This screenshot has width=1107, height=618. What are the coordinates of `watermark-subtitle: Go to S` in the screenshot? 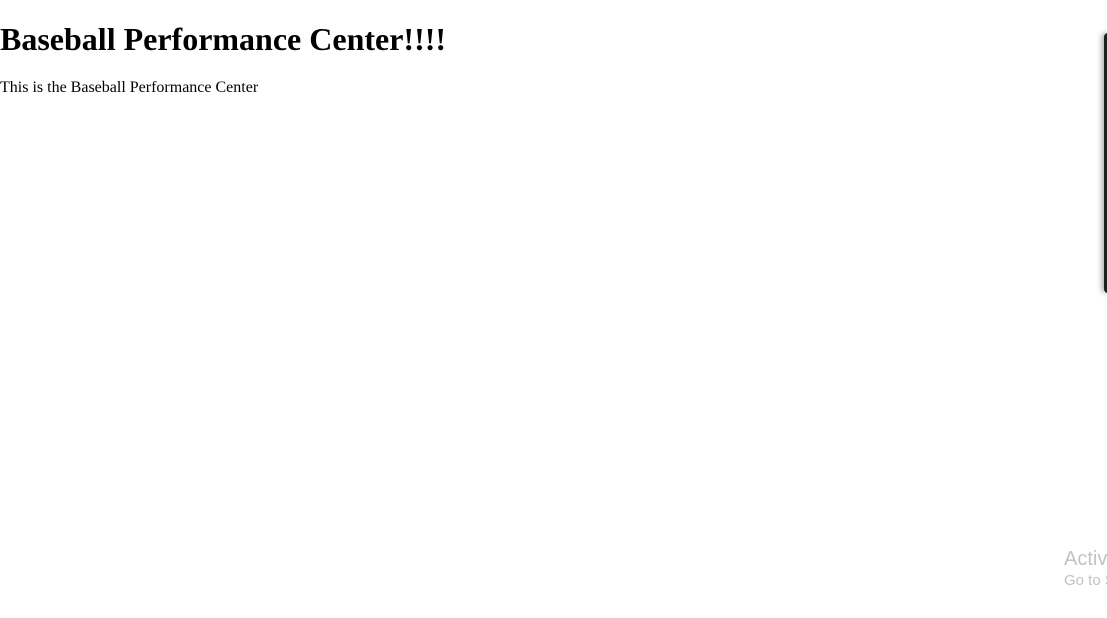 It's located at (1085, 580).